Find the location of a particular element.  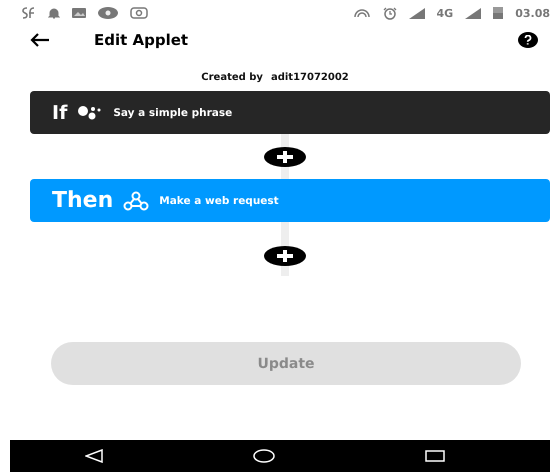

record-icon is located at coordinates (108, 13).